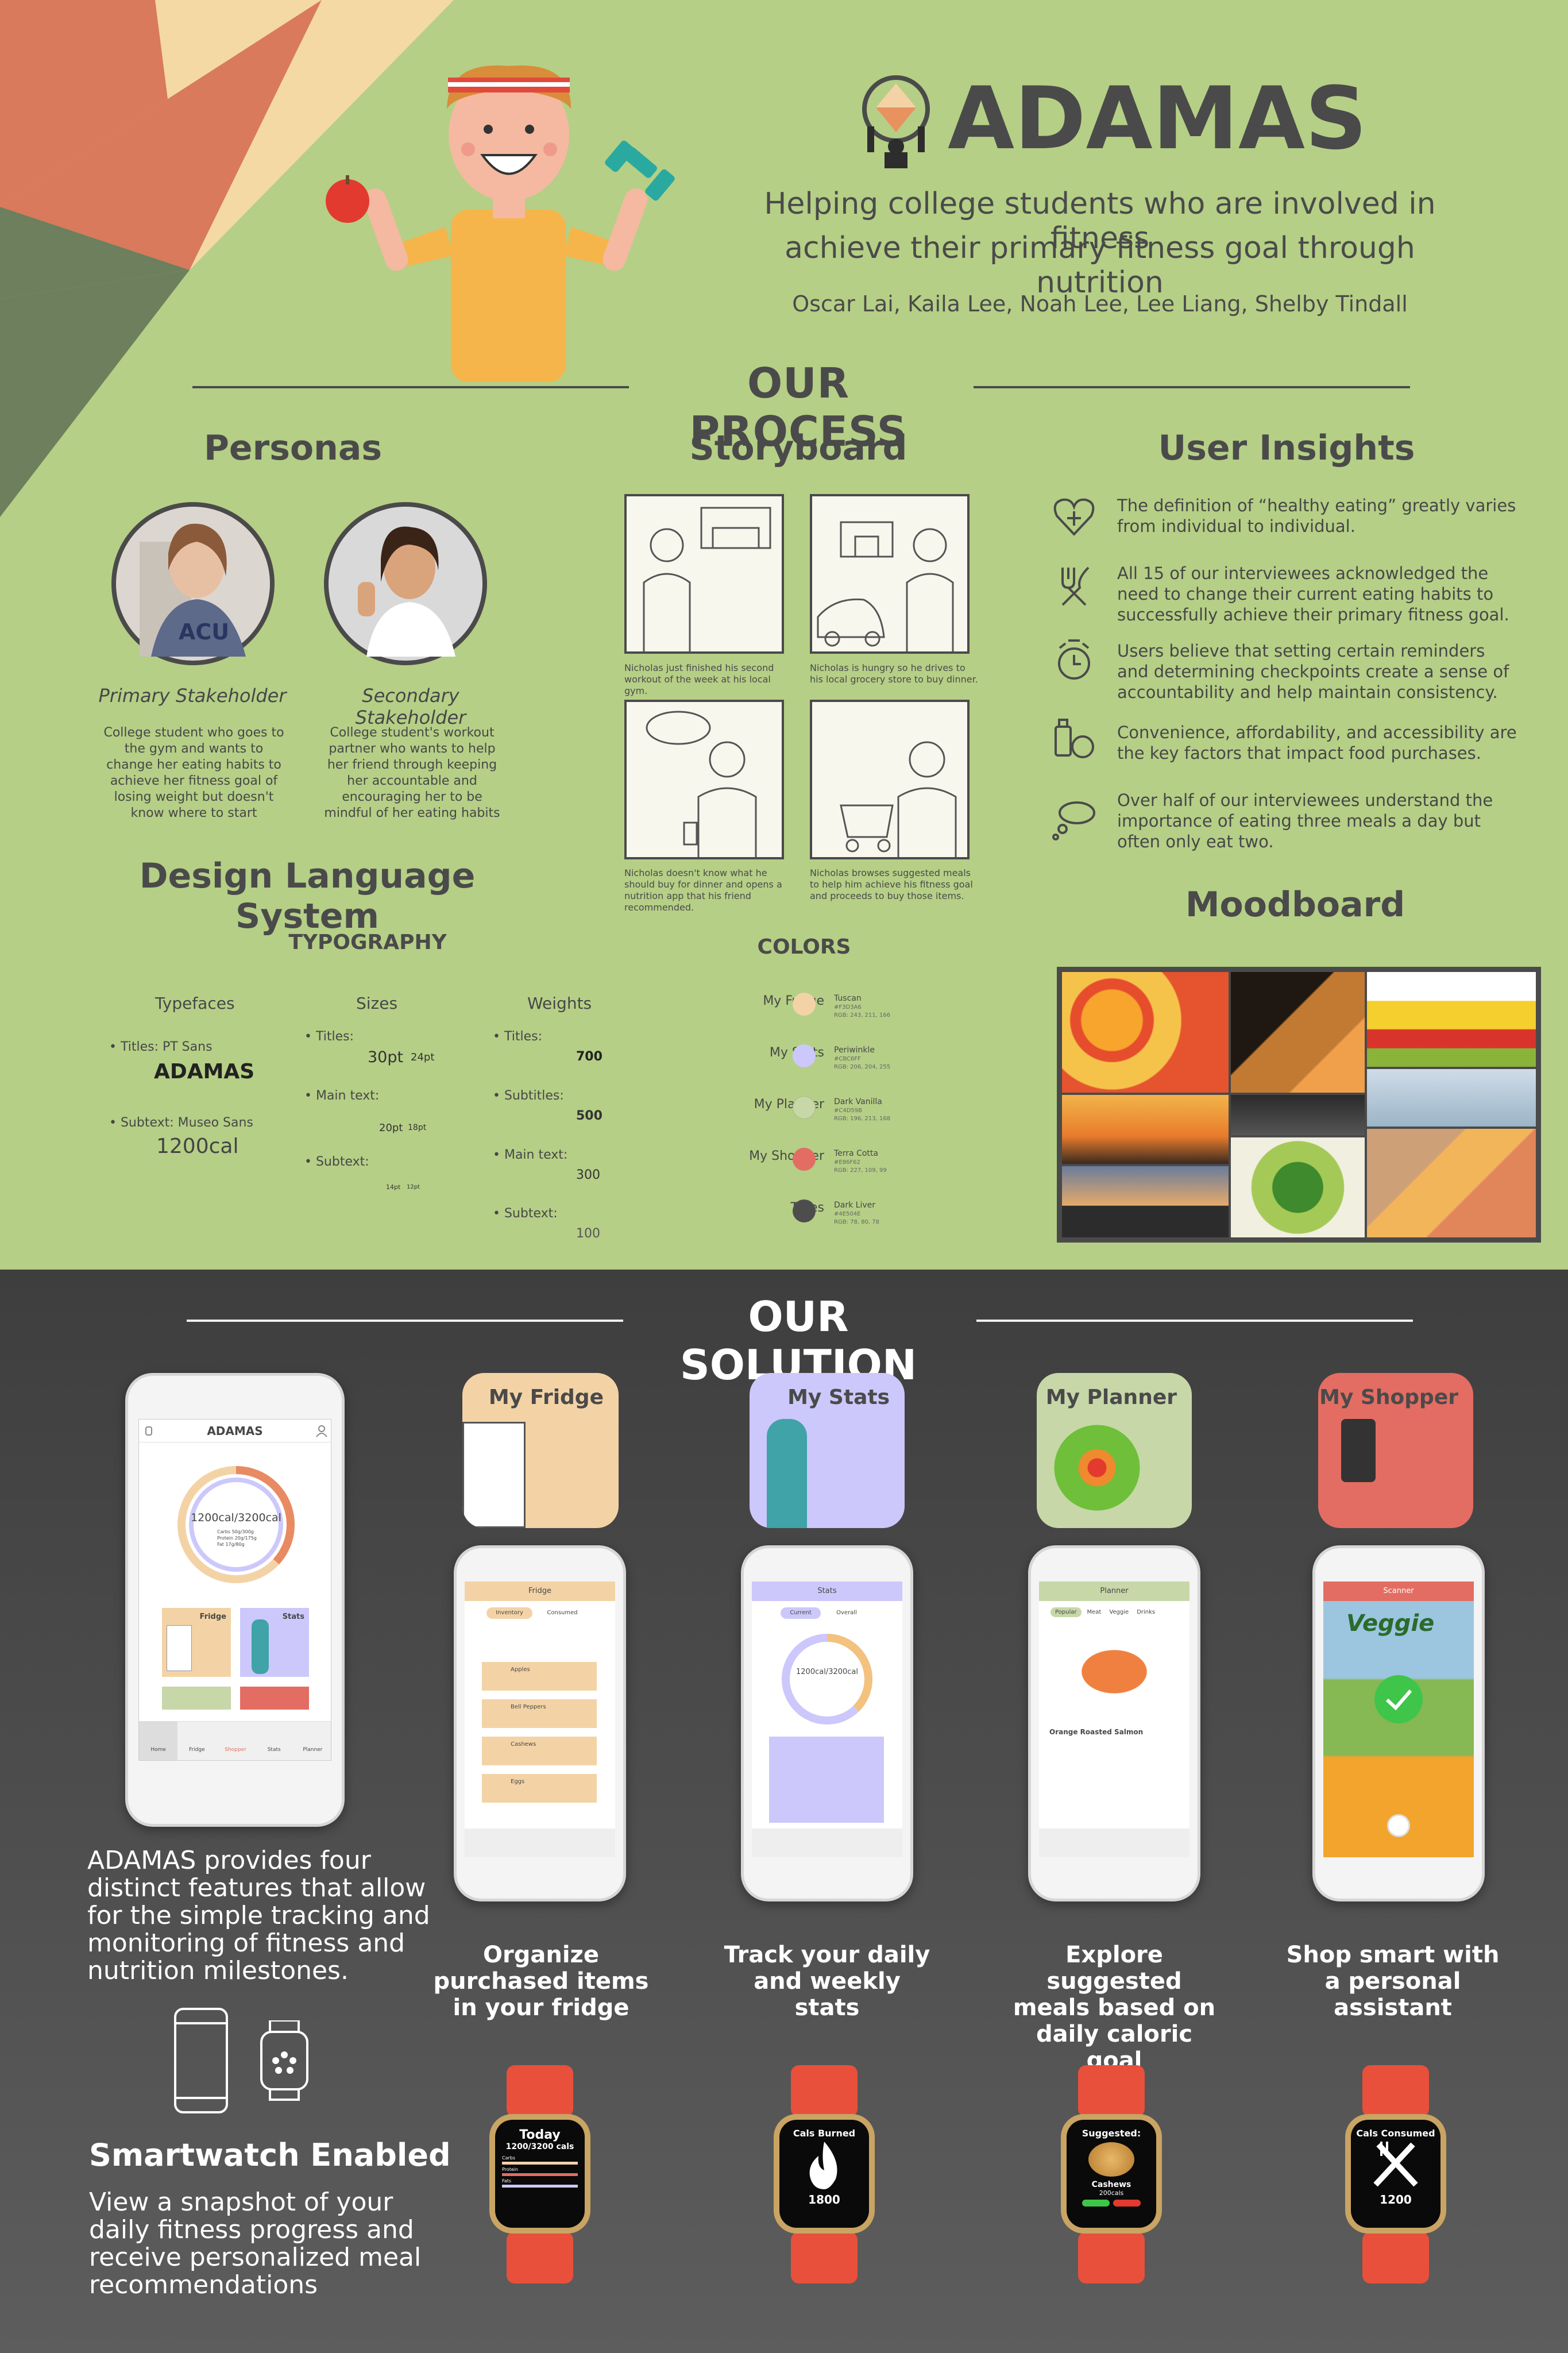 Image resolution: width=1568 pixels, height=2353 pixels. Describe the element at coordinates (405, 583) in the screenshot. I see `secondary-persona-avatar` at that location.